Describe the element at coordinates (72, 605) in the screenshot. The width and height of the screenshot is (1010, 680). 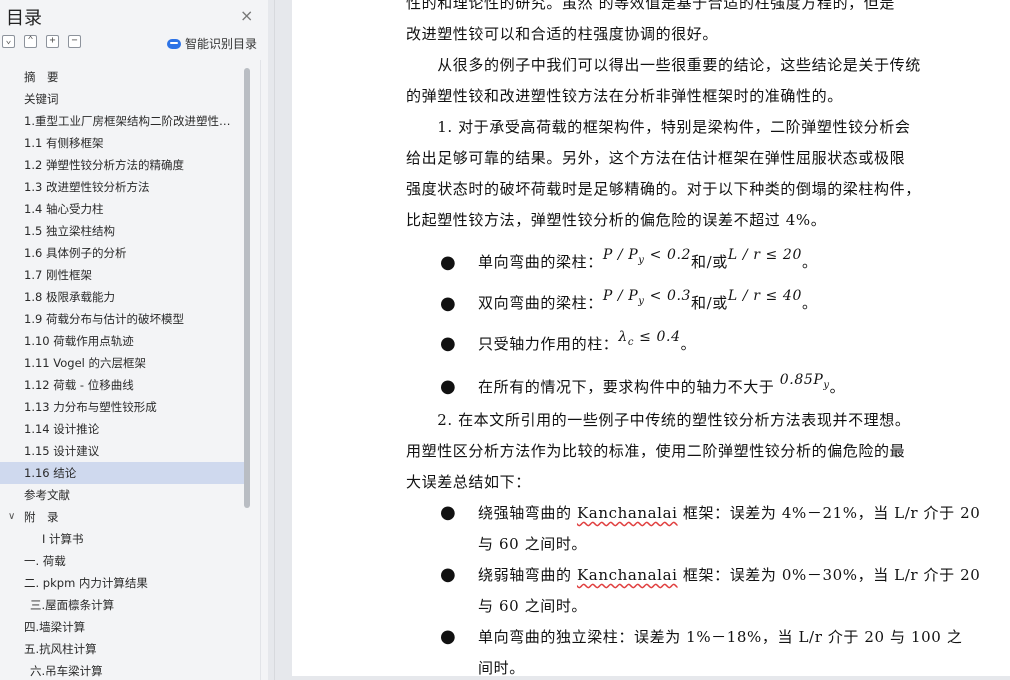
I see `toc-item-label: 三.屋面檩条计算` at that location.